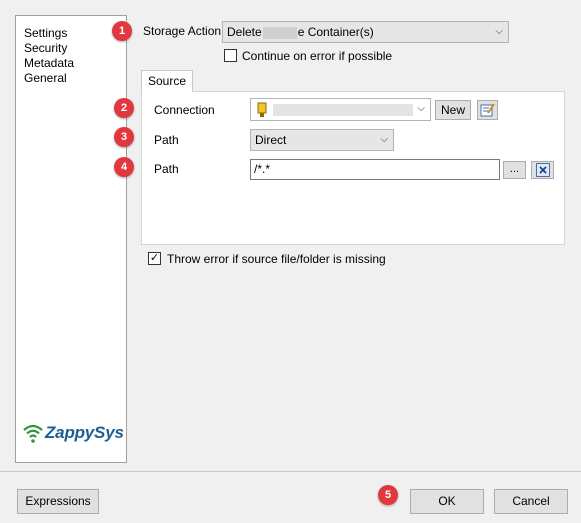 The height and width of the screenshot is (523, 581). What do you see at coordinates (375, 169) in the screenshot?
I see `path-input: /*.*` at bounding box center [375, 169].